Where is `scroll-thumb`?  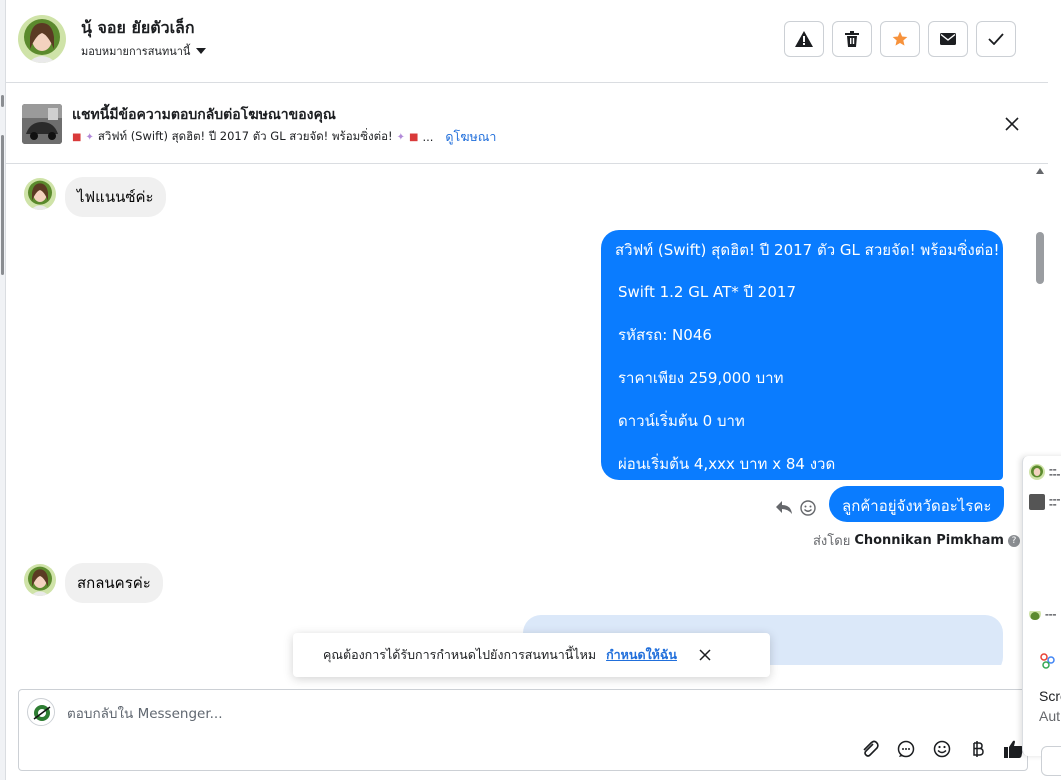 scroll-thumb is located at coordinates (1040, 258).